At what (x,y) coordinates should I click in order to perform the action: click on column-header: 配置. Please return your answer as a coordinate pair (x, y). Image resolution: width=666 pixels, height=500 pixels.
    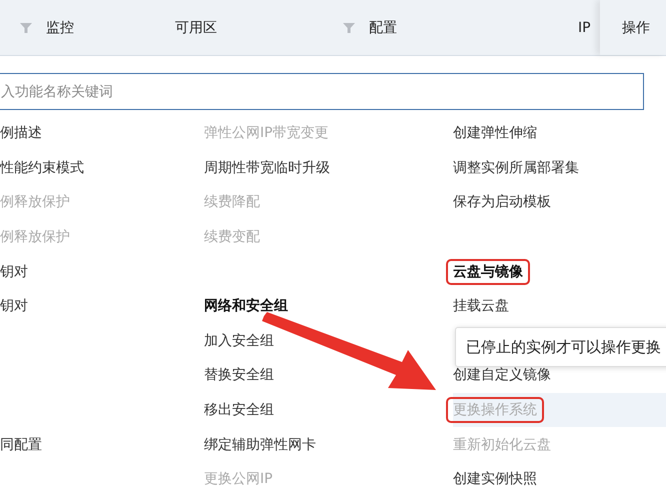
    Looking at the image, I should click on (383, 27).